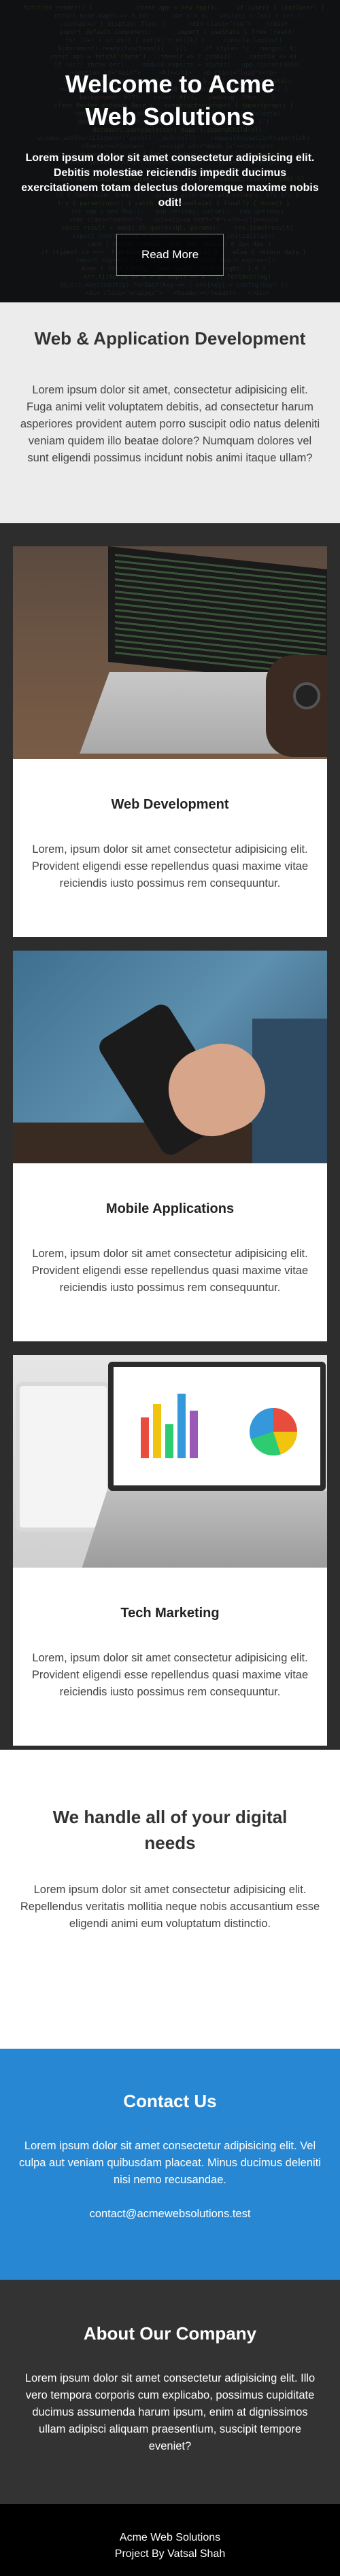 The width and height of the screenshot is (340, 2576). Describe the element at coordinates (170, 2554) in the screenshot. I see `footer-credit: Project By Vatsal Shah` at that location.